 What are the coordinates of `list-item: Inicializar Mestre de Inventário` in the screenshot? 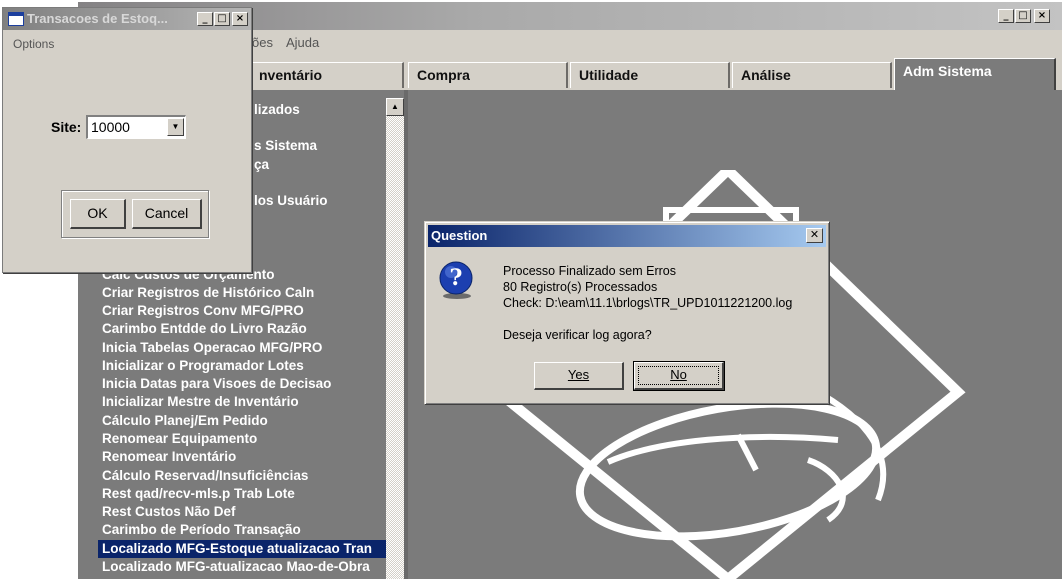 It's located at (247, 402).